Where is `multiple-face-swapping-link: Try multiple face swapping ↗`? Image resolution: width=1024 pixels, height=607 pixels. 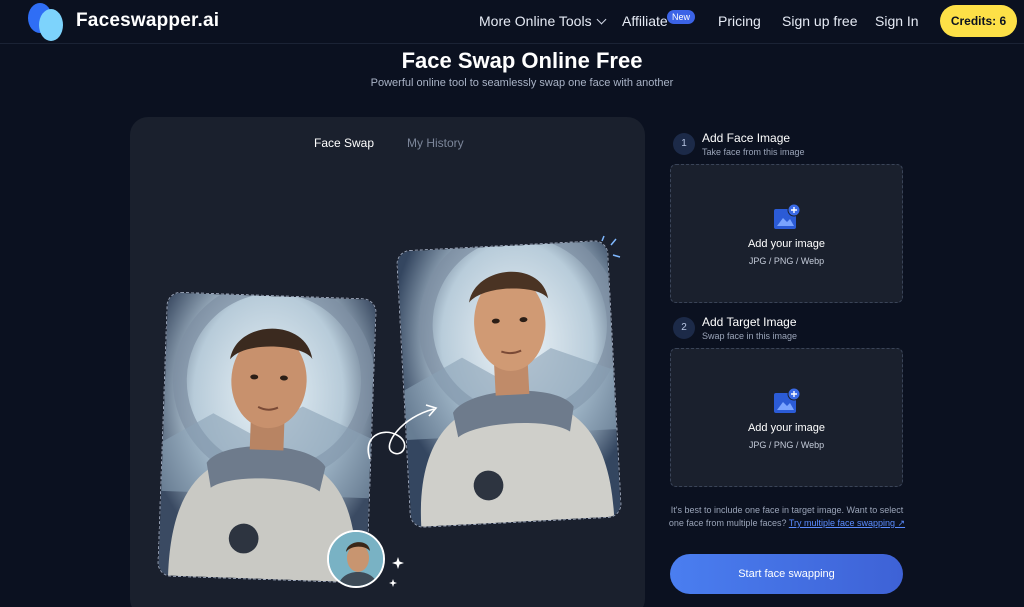
multiple-face-swapping-link: Try multiple face swapping ↗ is located at coordinates (847, 523).